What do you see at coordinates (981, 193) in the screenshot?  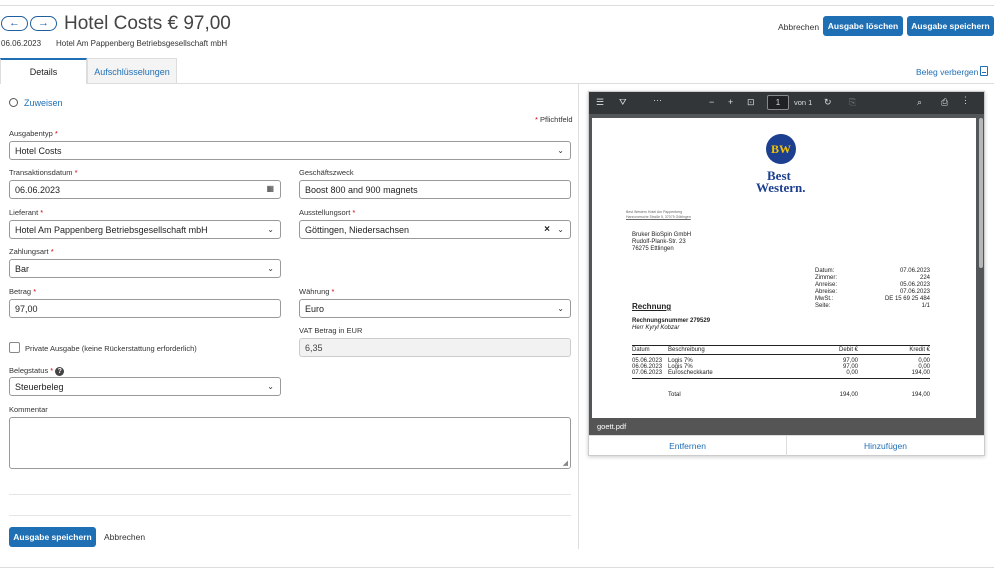 I see `pdf-scrollbar` at bounding box center [981, 193].